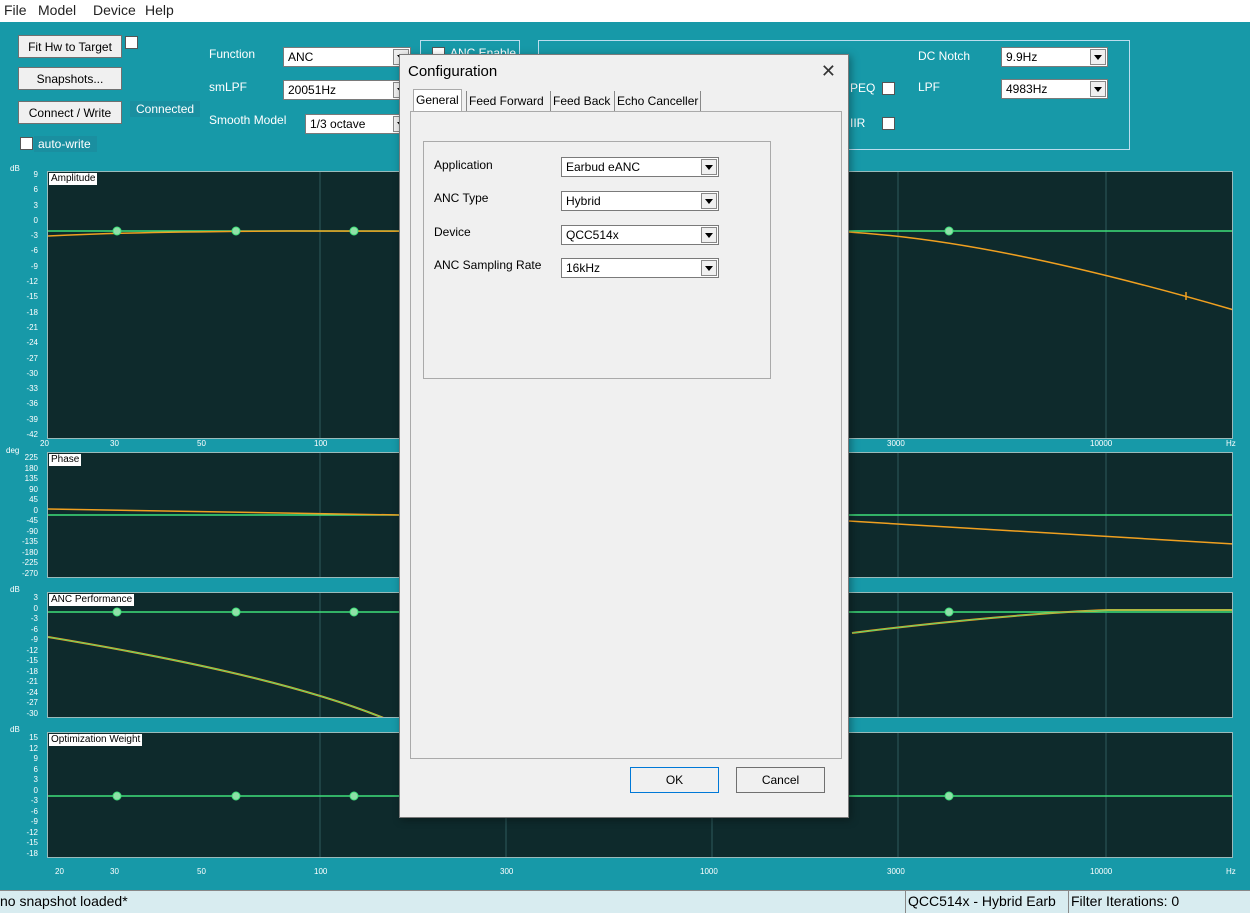 The image size is (1250, 913). What do you see at coordinates (70, 46) in the screenshot?
I see `fit-hw-to-target-button: Fit Hw to Target` at bounding box center [70, 46].